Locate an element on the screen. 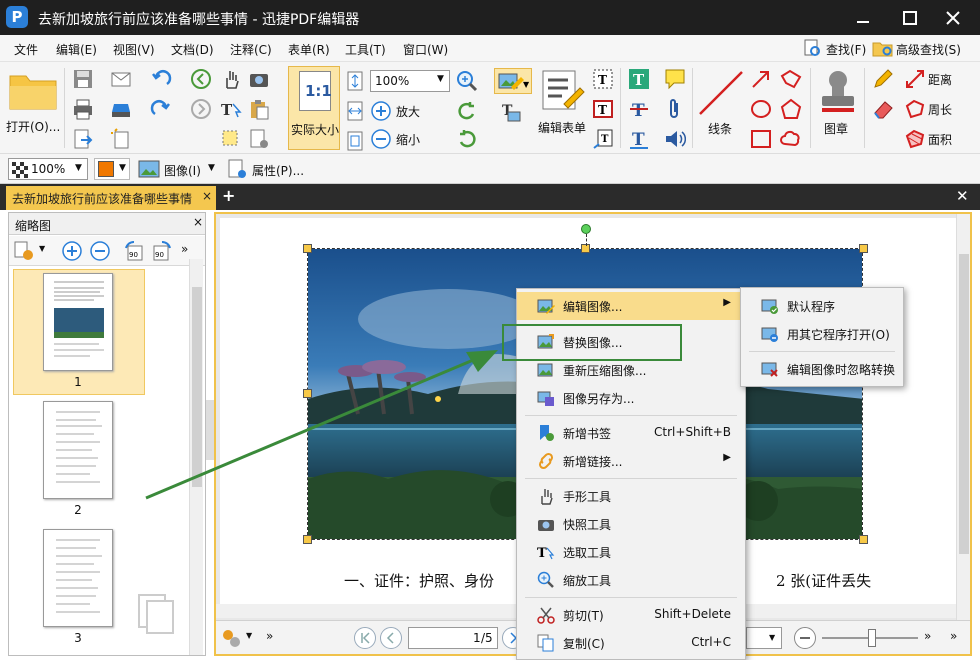 This screenshot has width=980, height=660. edit-image-icon is located at coordinates (546, 306).